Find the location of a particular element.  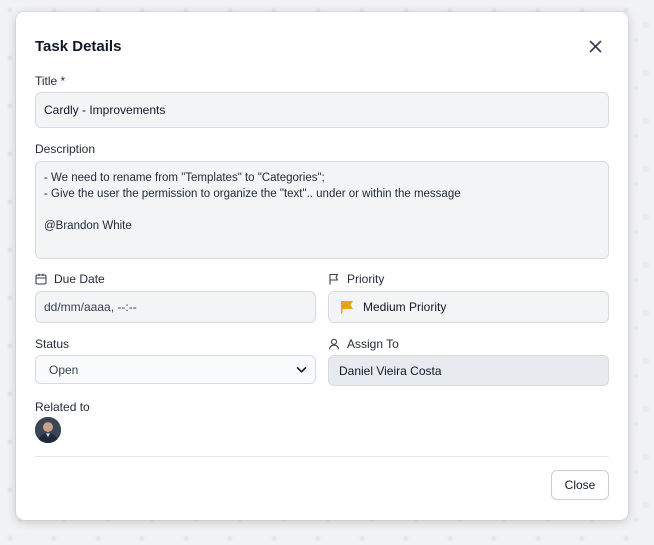

user-icon is located at coordinates (334, 344).